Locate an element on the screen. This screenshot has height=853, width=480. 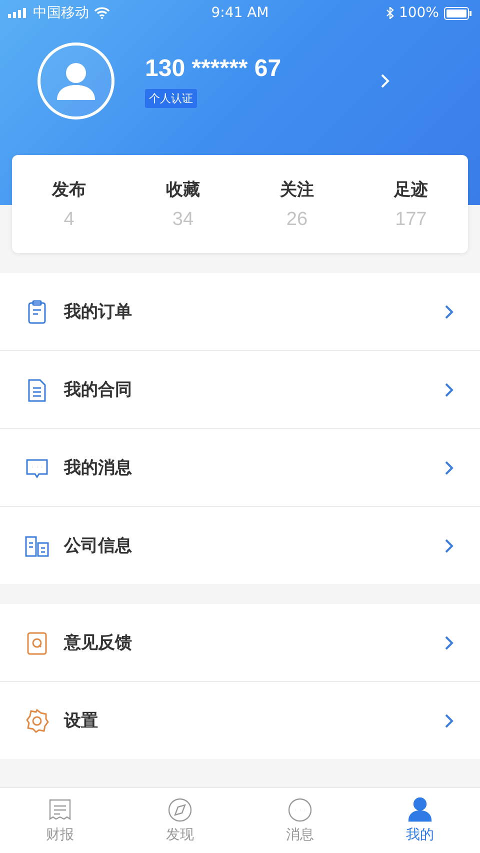
menu-item: 公司信息 is located at coordinates (240, 545).